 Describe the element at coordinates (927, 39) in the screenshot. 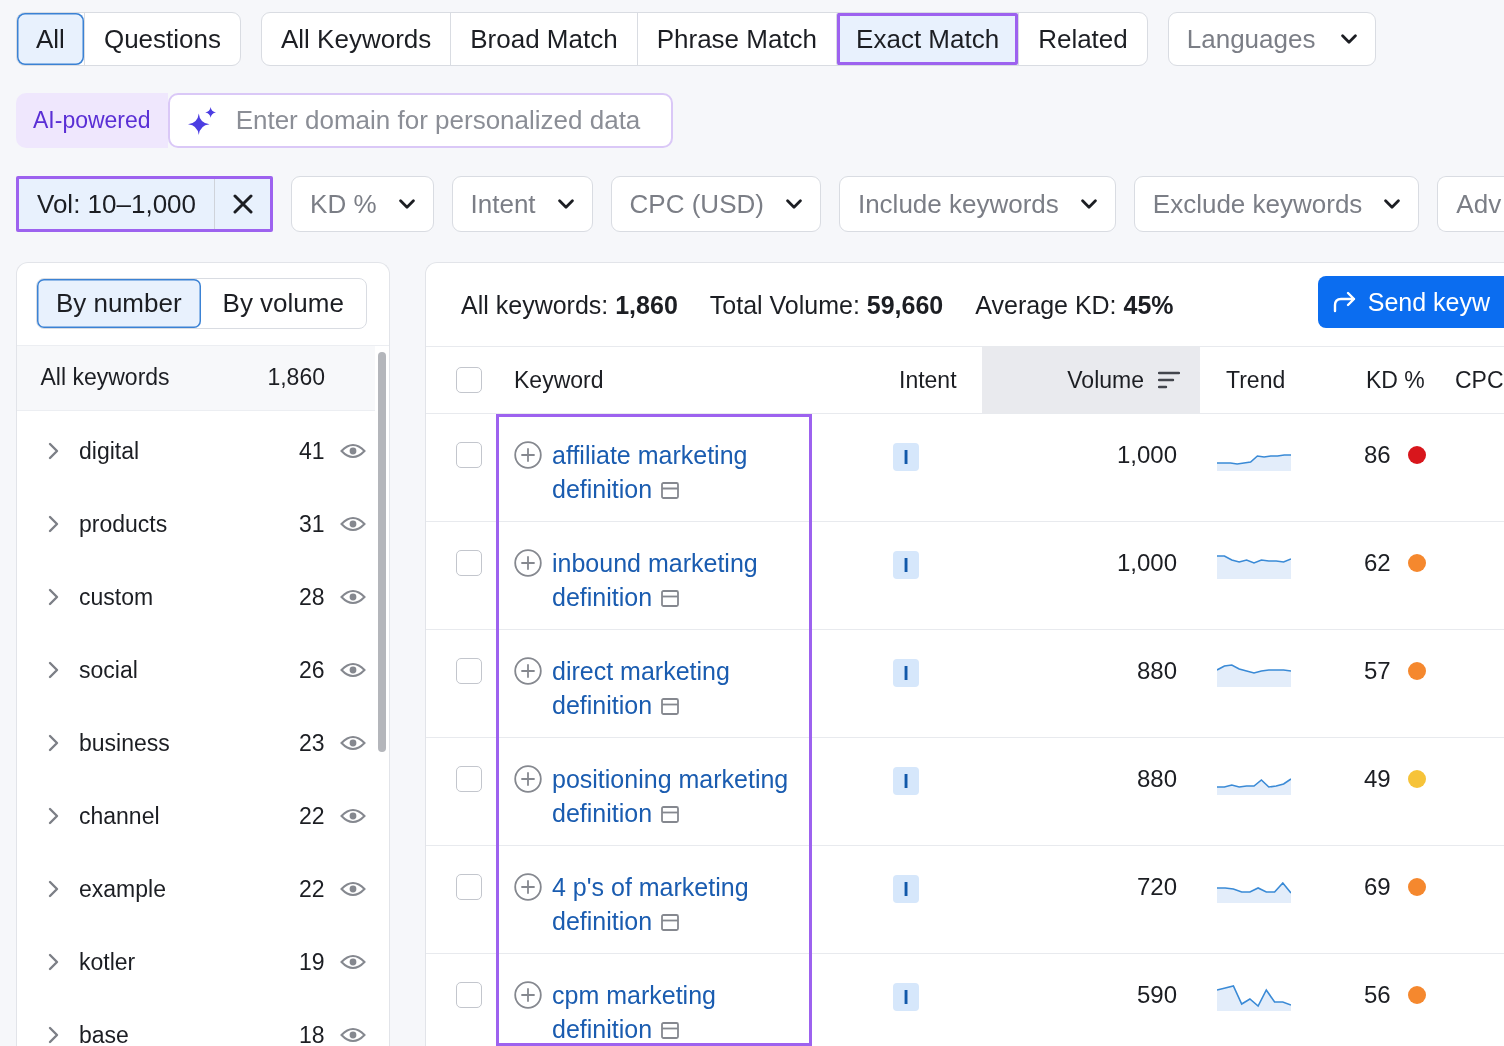

I see `tab: Exact Match` at that location.